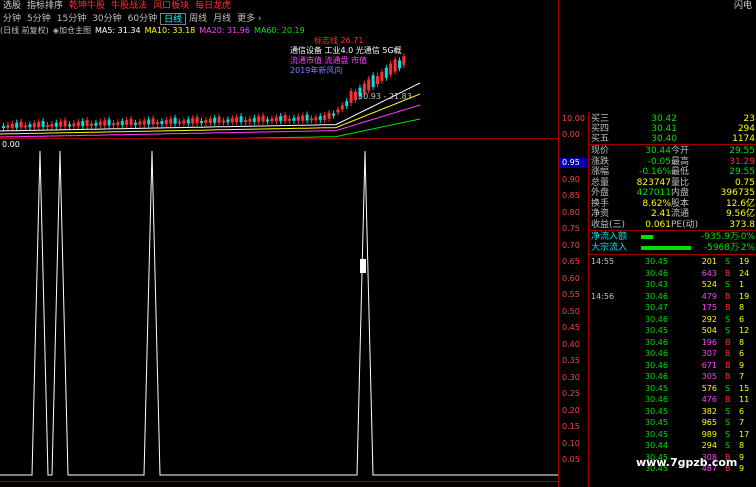 The width and height of the screenshot is (756, 487). What do you see at coordinates (672, 193) in the screenshot?
I see `stat-row: 外盘 427011 内盘 396735` at bounding box center [672, 193].